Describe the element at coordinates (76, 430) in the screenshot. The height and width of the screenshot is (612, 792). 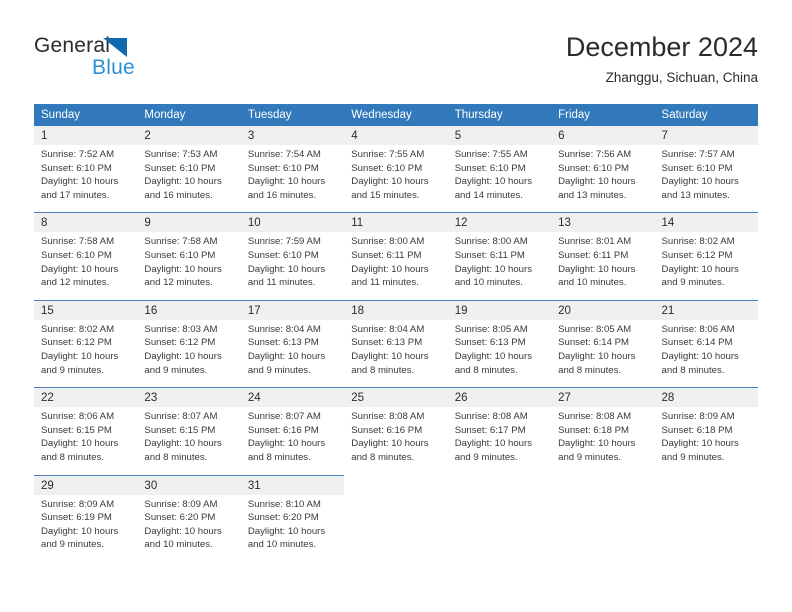
I see `day-sunset-text: Sunset: 6:15 PM` at that location.